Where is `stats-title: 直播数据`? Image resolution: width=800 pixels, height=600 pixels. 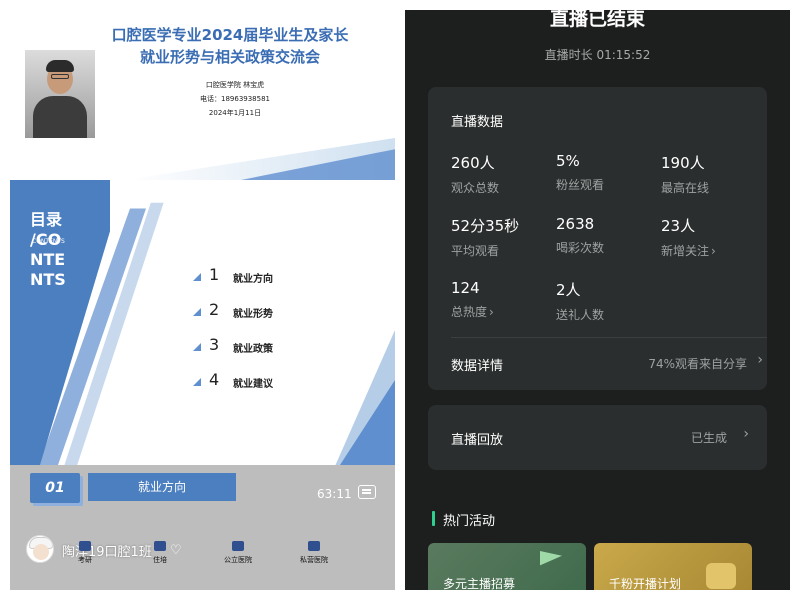 stats-title: 直播数据 is located at coordinates (477, 122).